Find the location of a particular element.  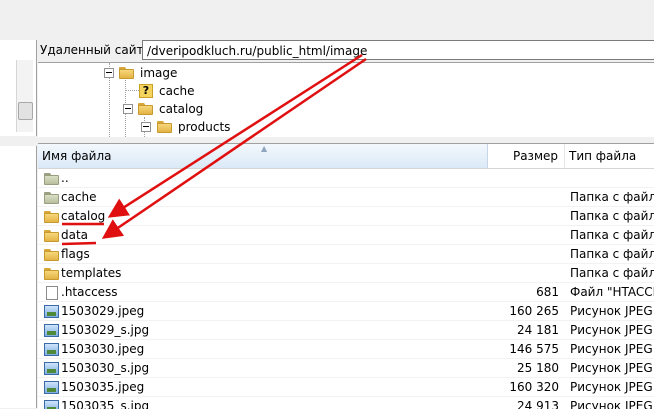

annotation-underline-data is located at coordinates (79, 243).